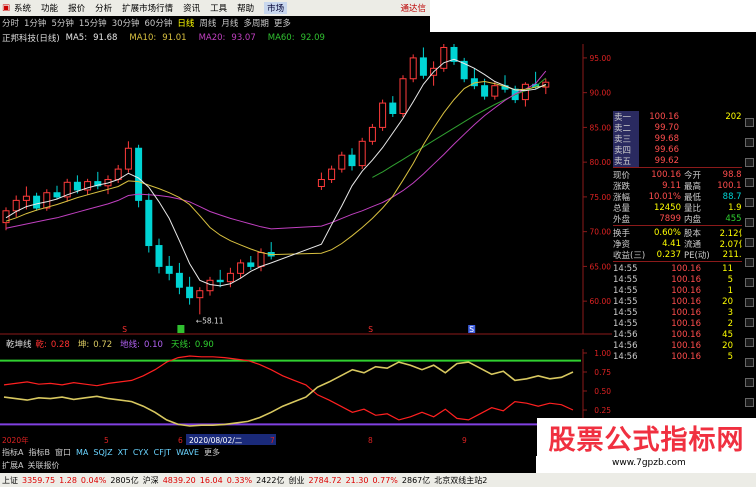 The width and height of the screenshot is (756, 487). I want to click on sell-order-row: 卖二99.701, so click(680, 127).